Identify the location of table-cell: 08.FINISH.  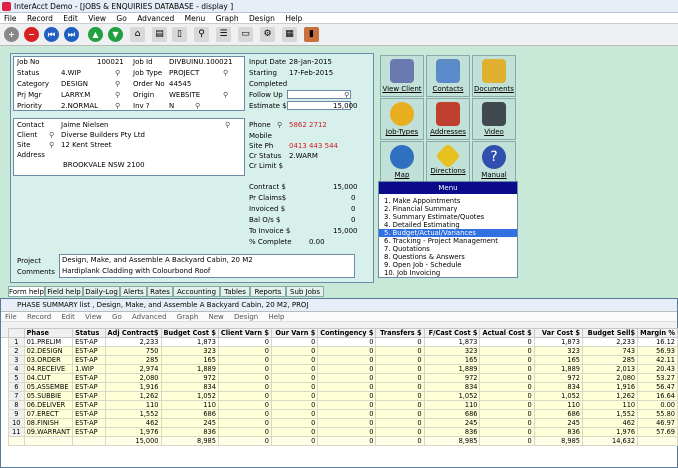
(48, 423).